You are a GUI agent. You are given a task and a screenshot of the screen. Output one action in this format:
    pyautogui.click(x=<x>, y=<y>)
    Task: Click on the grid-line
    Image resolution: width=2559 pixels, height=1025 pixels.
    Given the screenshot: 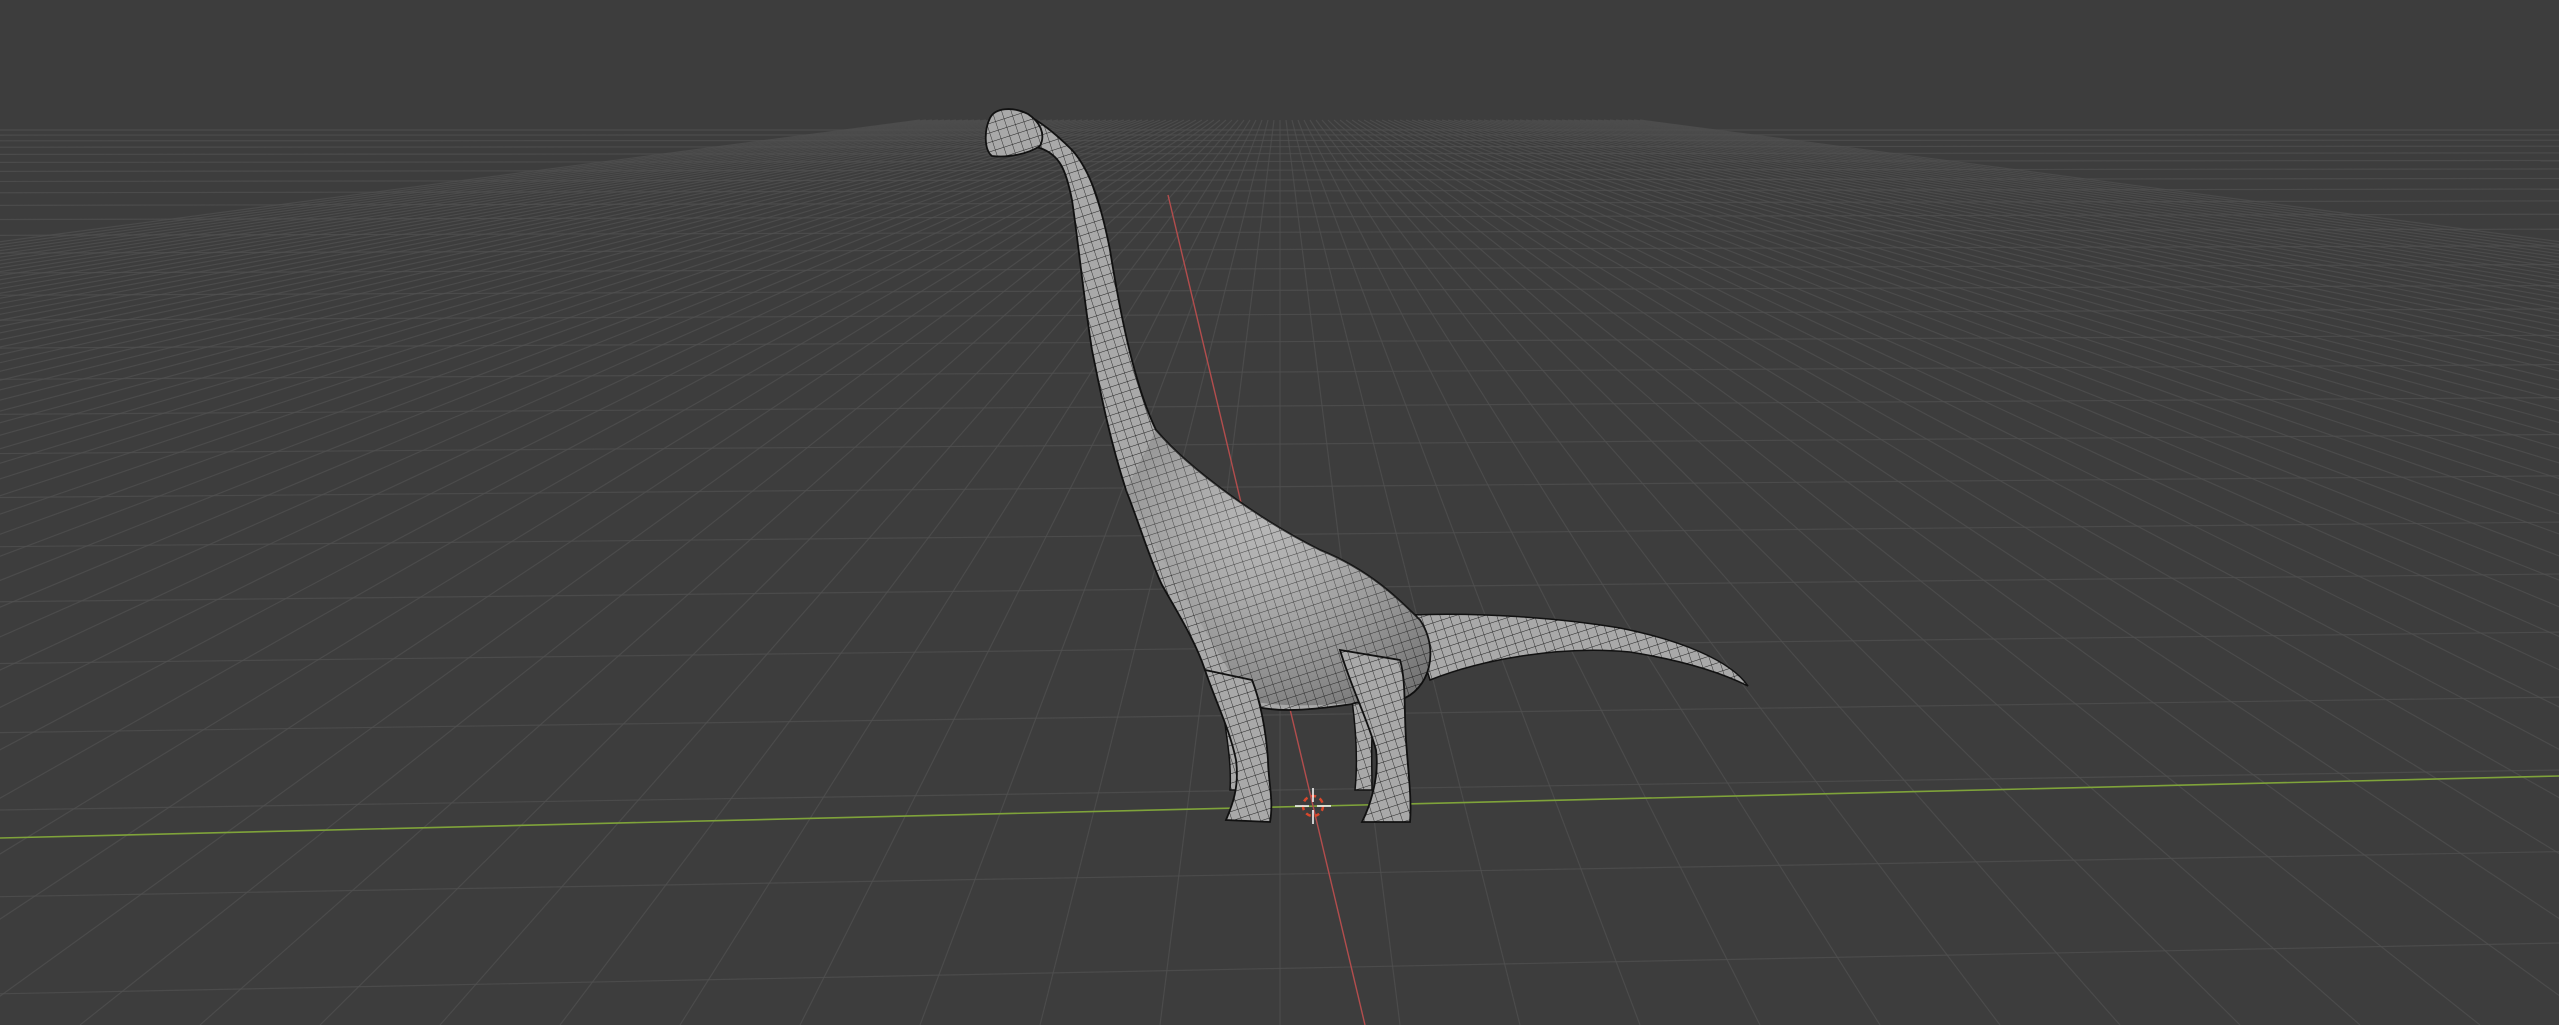 What is the action you would take?
    pyautogui.click(x=1279, y=140)
    